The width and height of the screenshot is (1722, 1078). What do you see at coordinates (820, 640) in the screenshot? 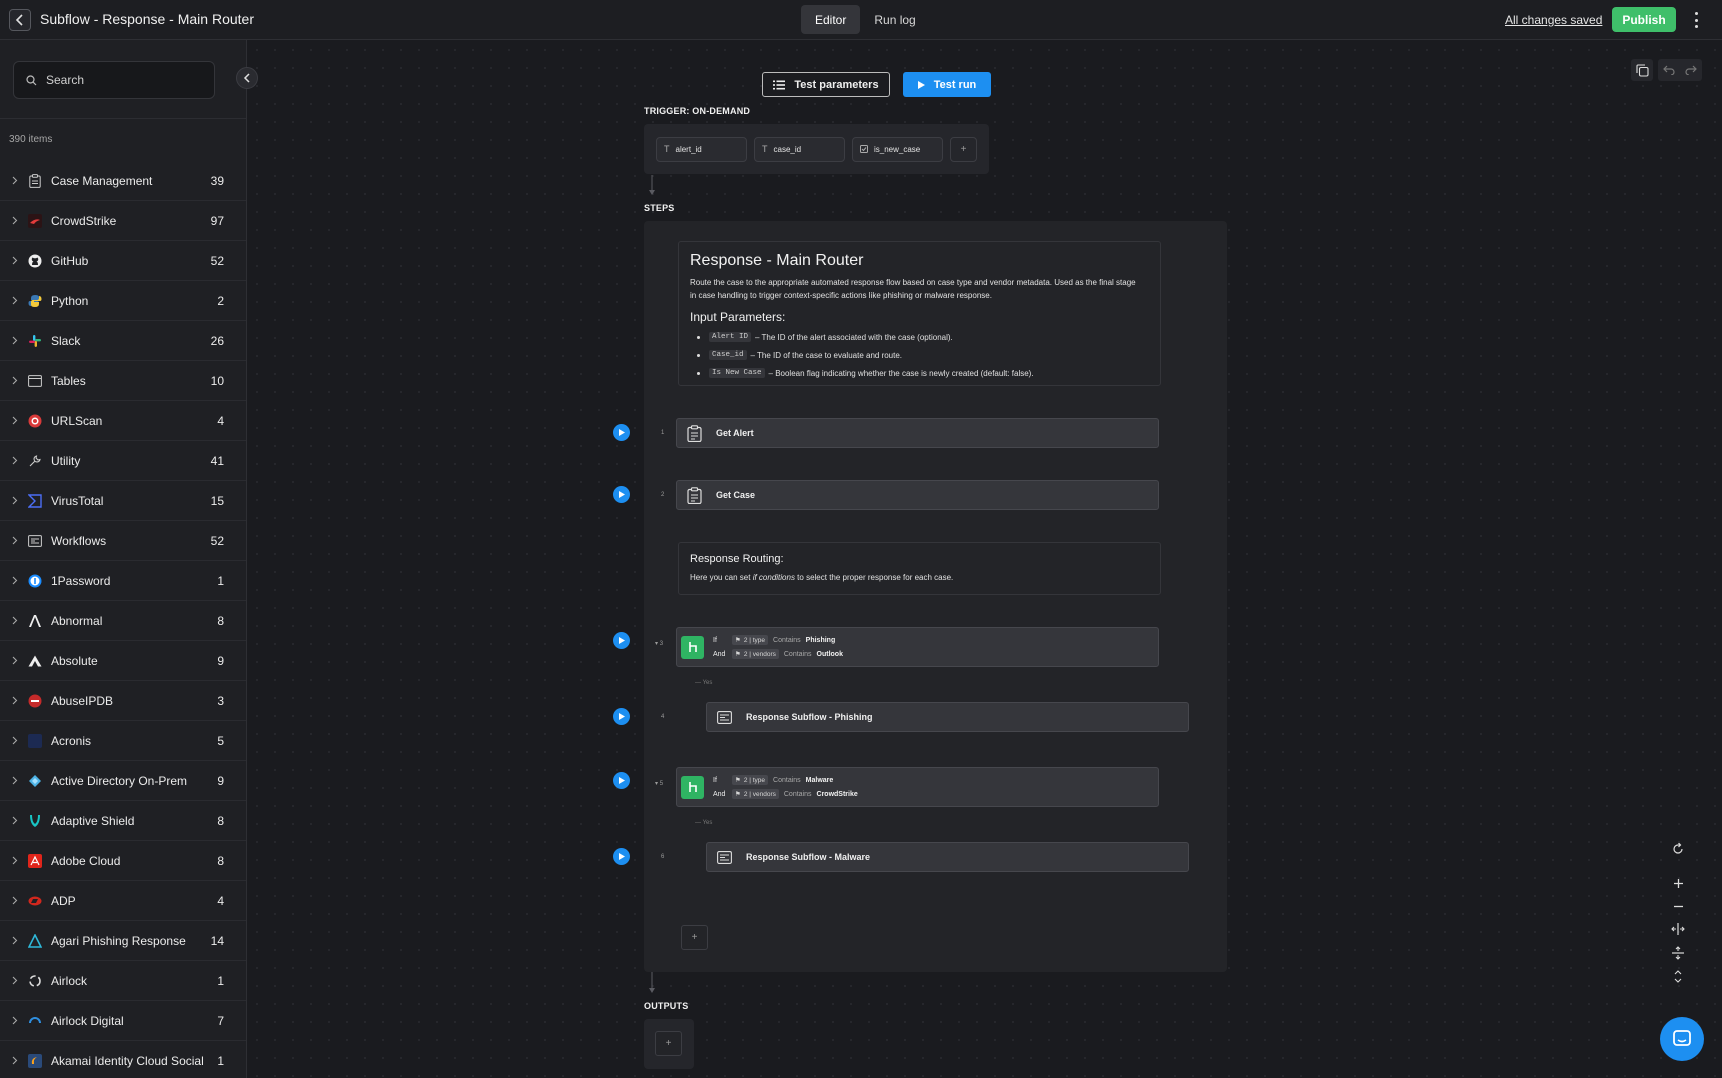
I see `condition-value: Phishing` at bounding box center [820, 640].